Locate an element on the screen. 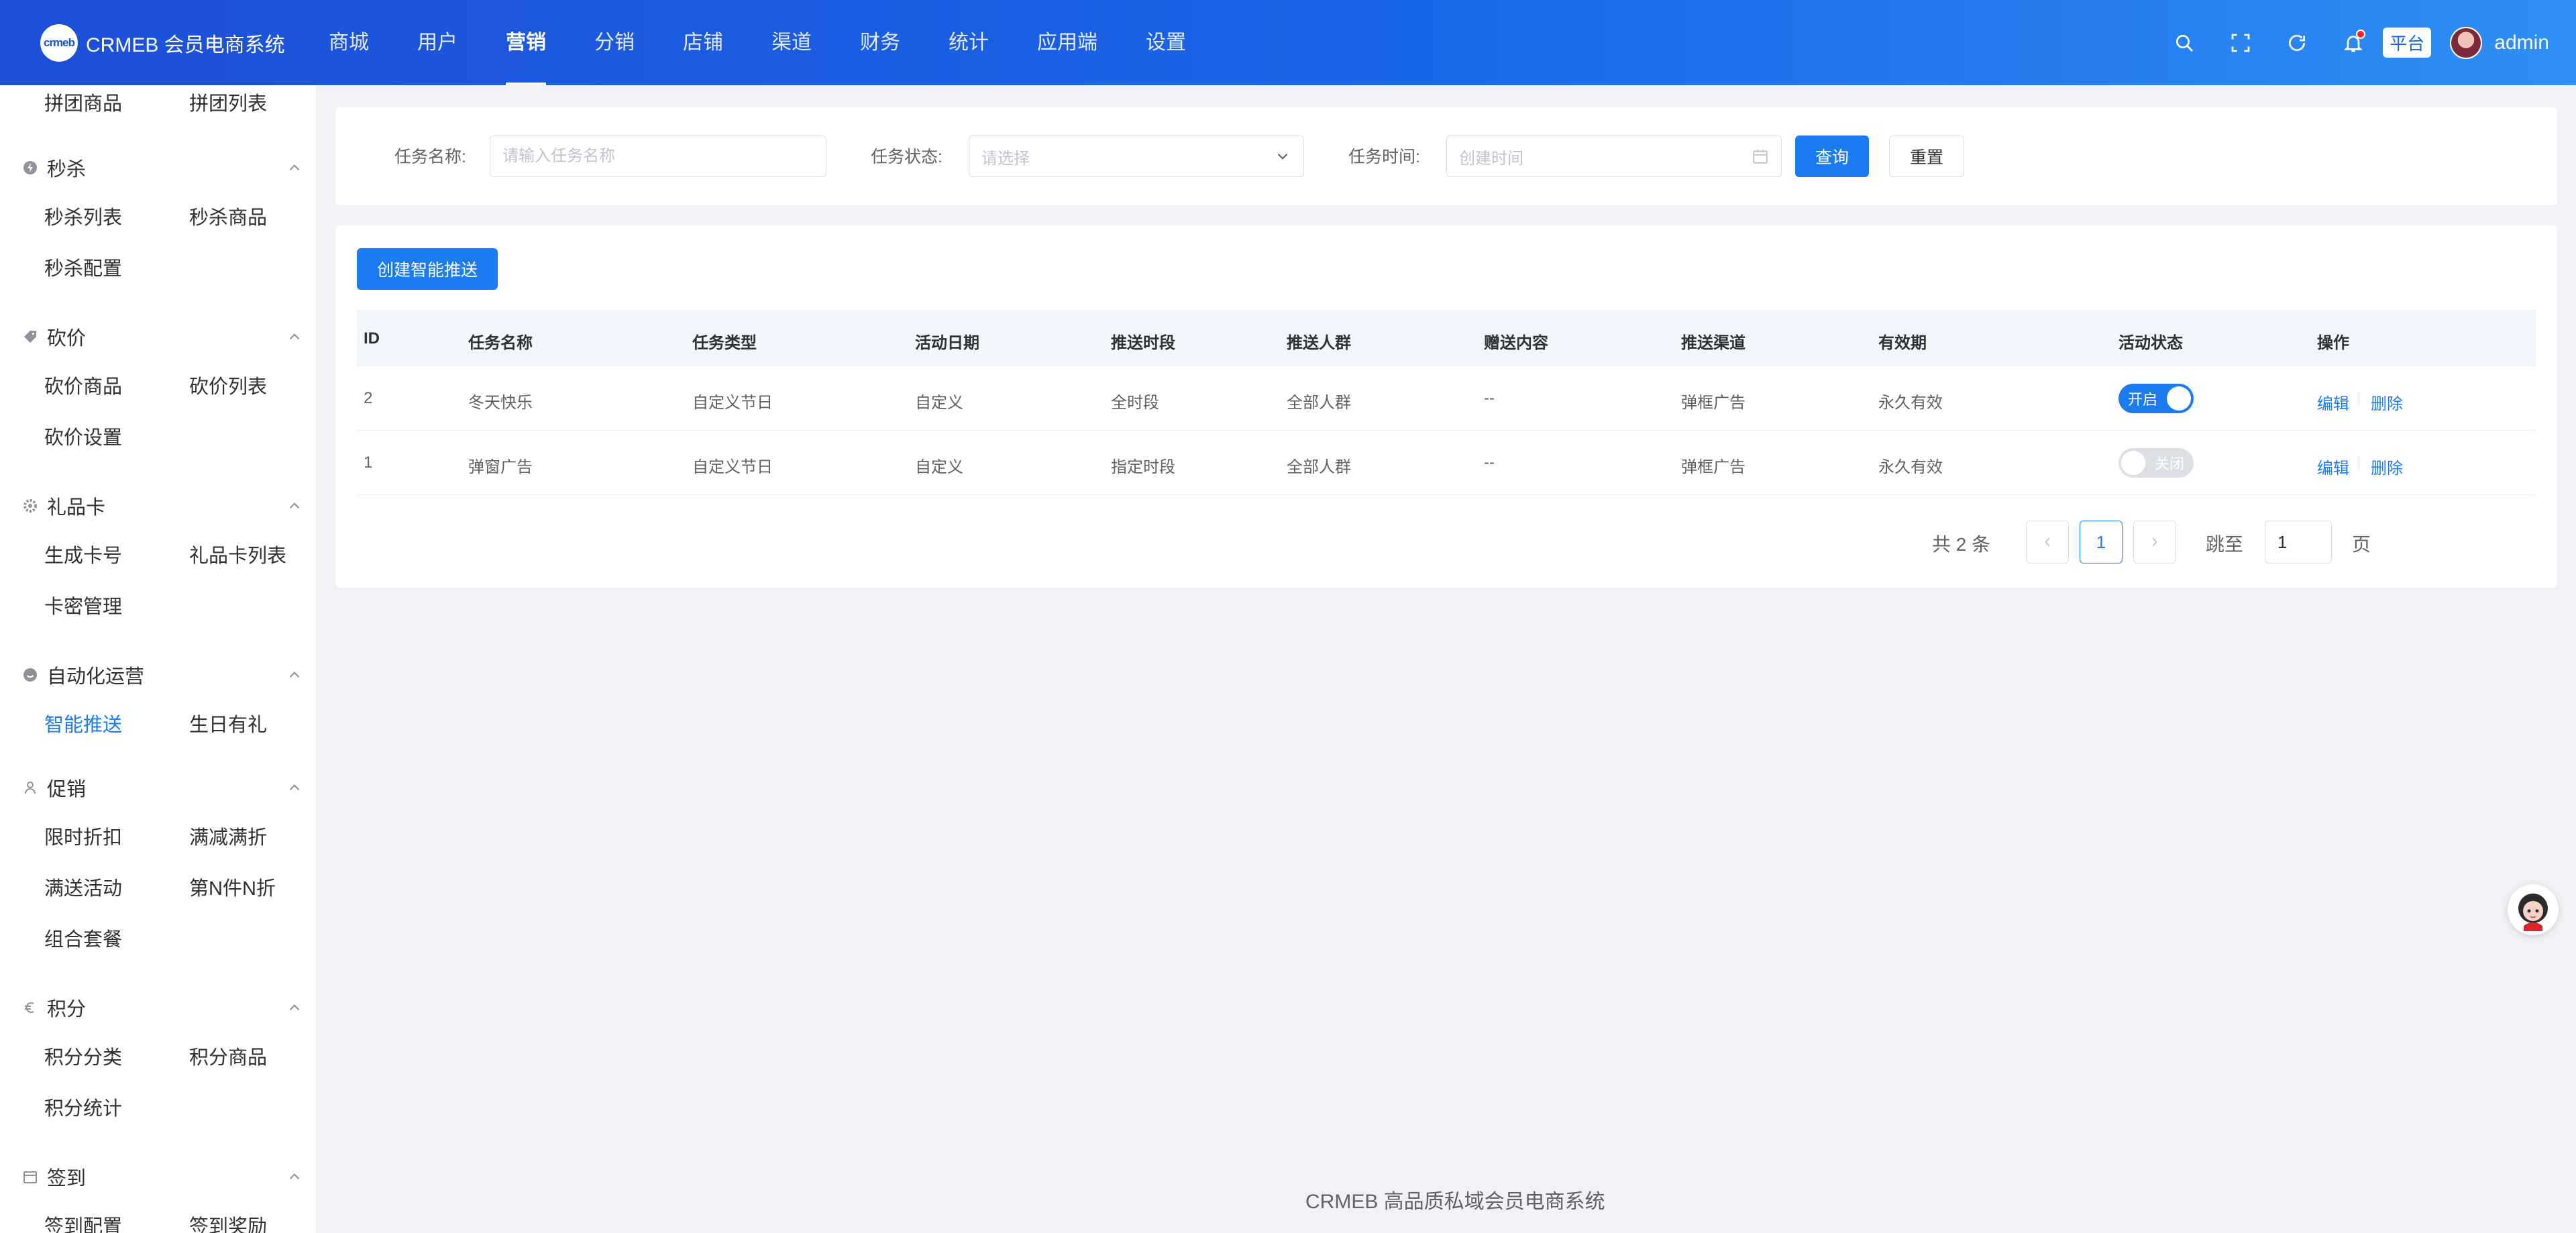 The width and height of the screenshot is (2576, 1233). sidebar-group-title: 礼品卡 is located at coordinates (162, 506).